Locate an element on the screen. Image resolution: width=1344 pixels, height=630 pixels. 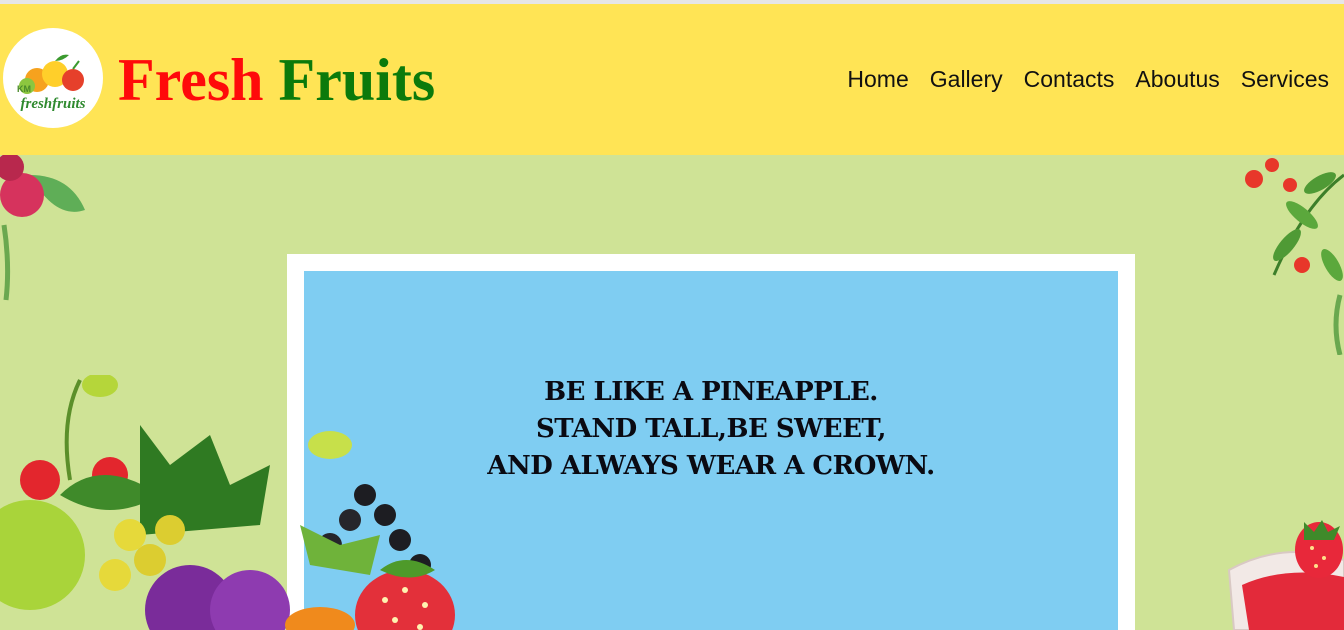
nav-aboutus: Aboutus is located at coordinates (1177, 79).